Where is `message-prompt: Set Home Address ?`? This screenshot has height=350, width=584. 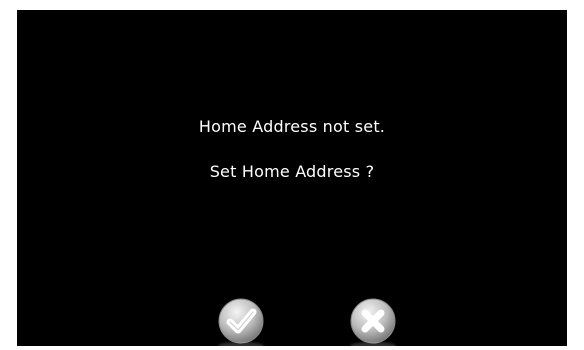
message-prompt: Set Home Address ? is located at coordinates (292, 171).